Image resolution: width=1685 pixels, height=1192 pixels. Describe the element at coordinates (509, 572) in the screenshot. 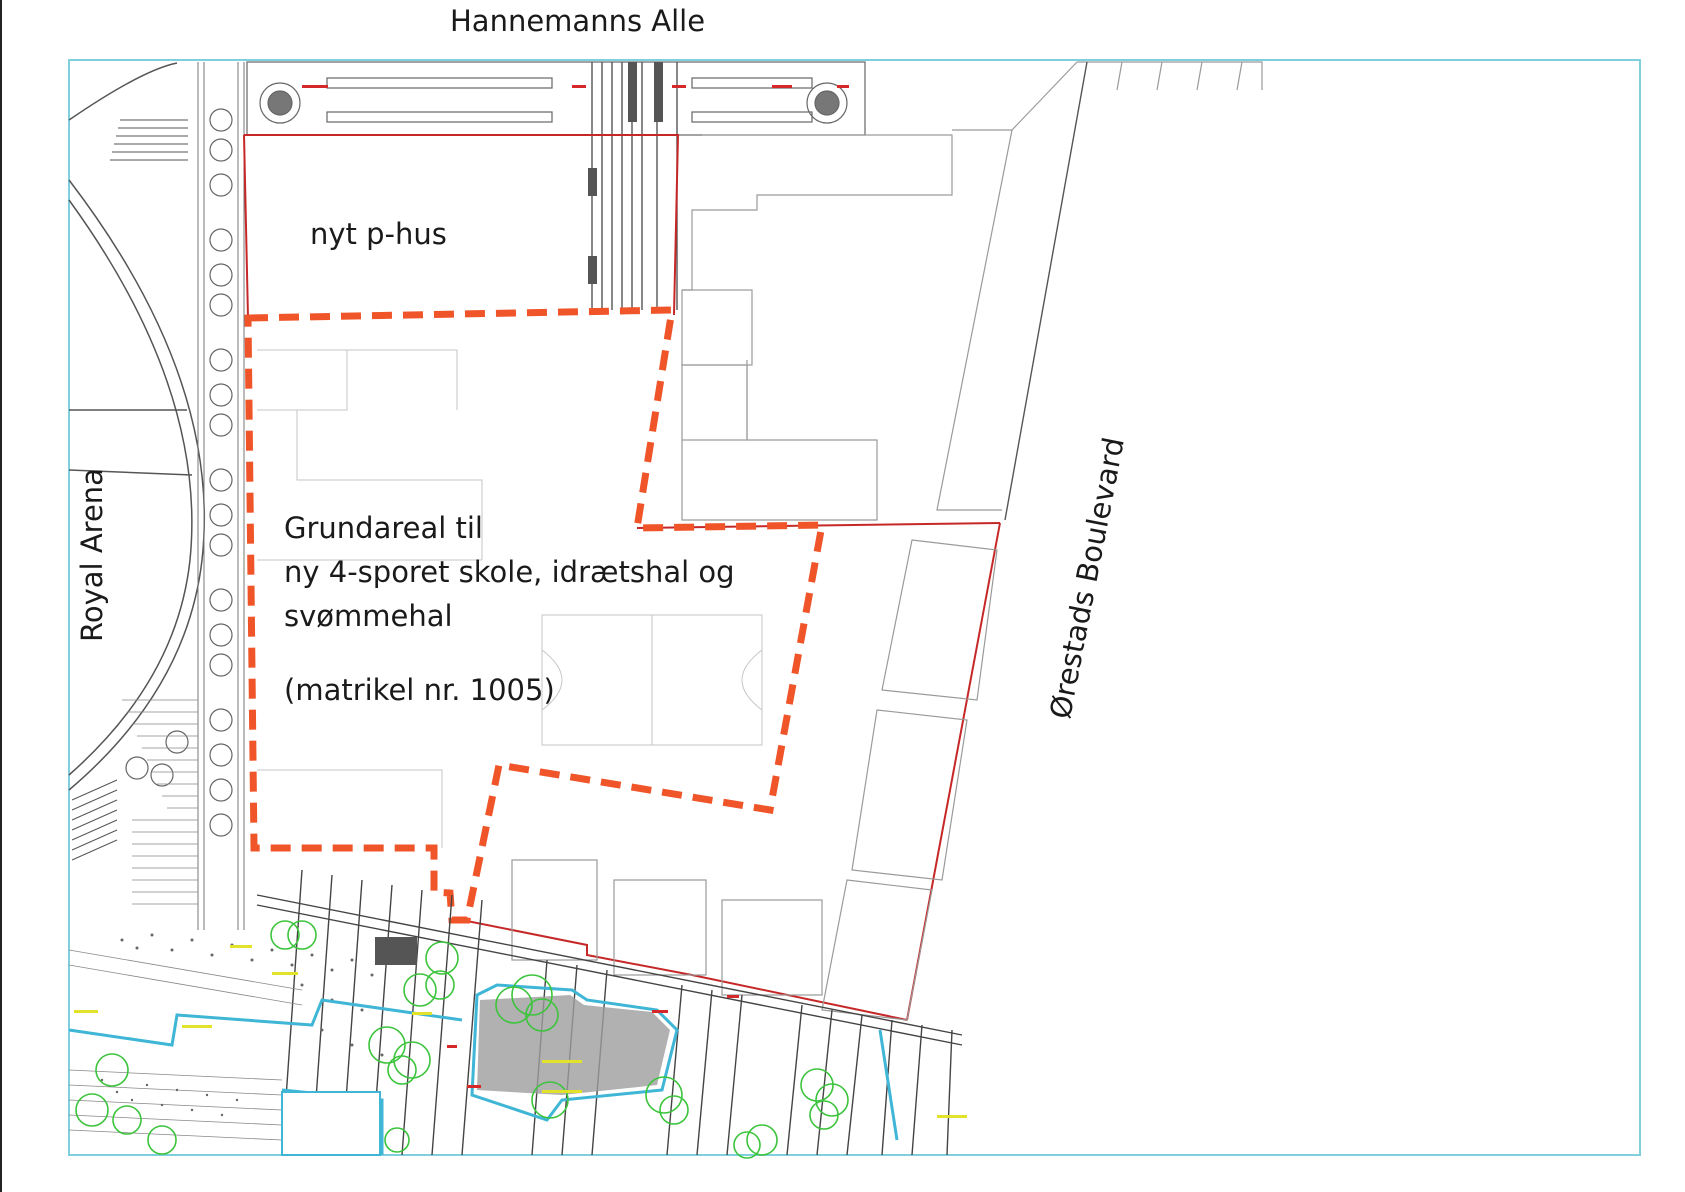

I see `plot-purpose-line: ny 4-sporet skole, idrætshal og` at that location.